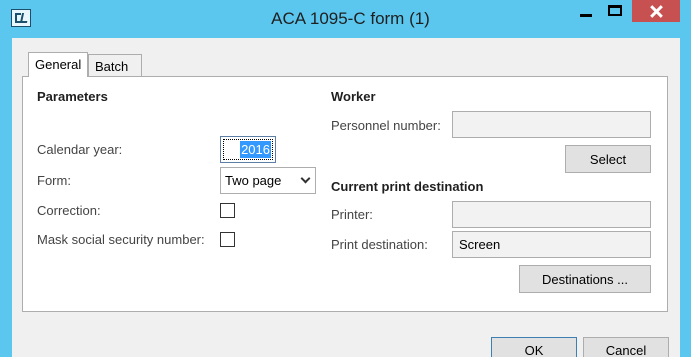 The image size is (691, 357). I want to click on select-button: Select, so click(608, 159).